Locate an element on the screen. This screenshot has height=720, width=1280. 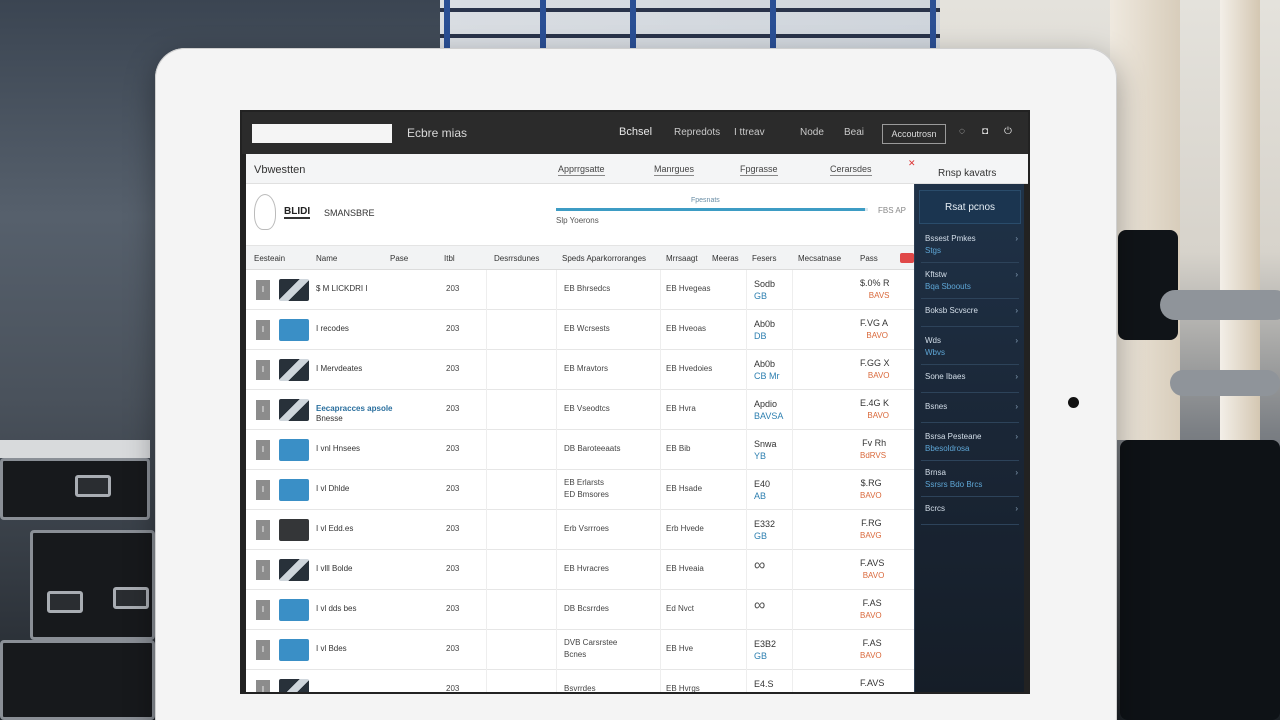
side-panel-item: Sone Ibaes is located at coordinates (945, 376).